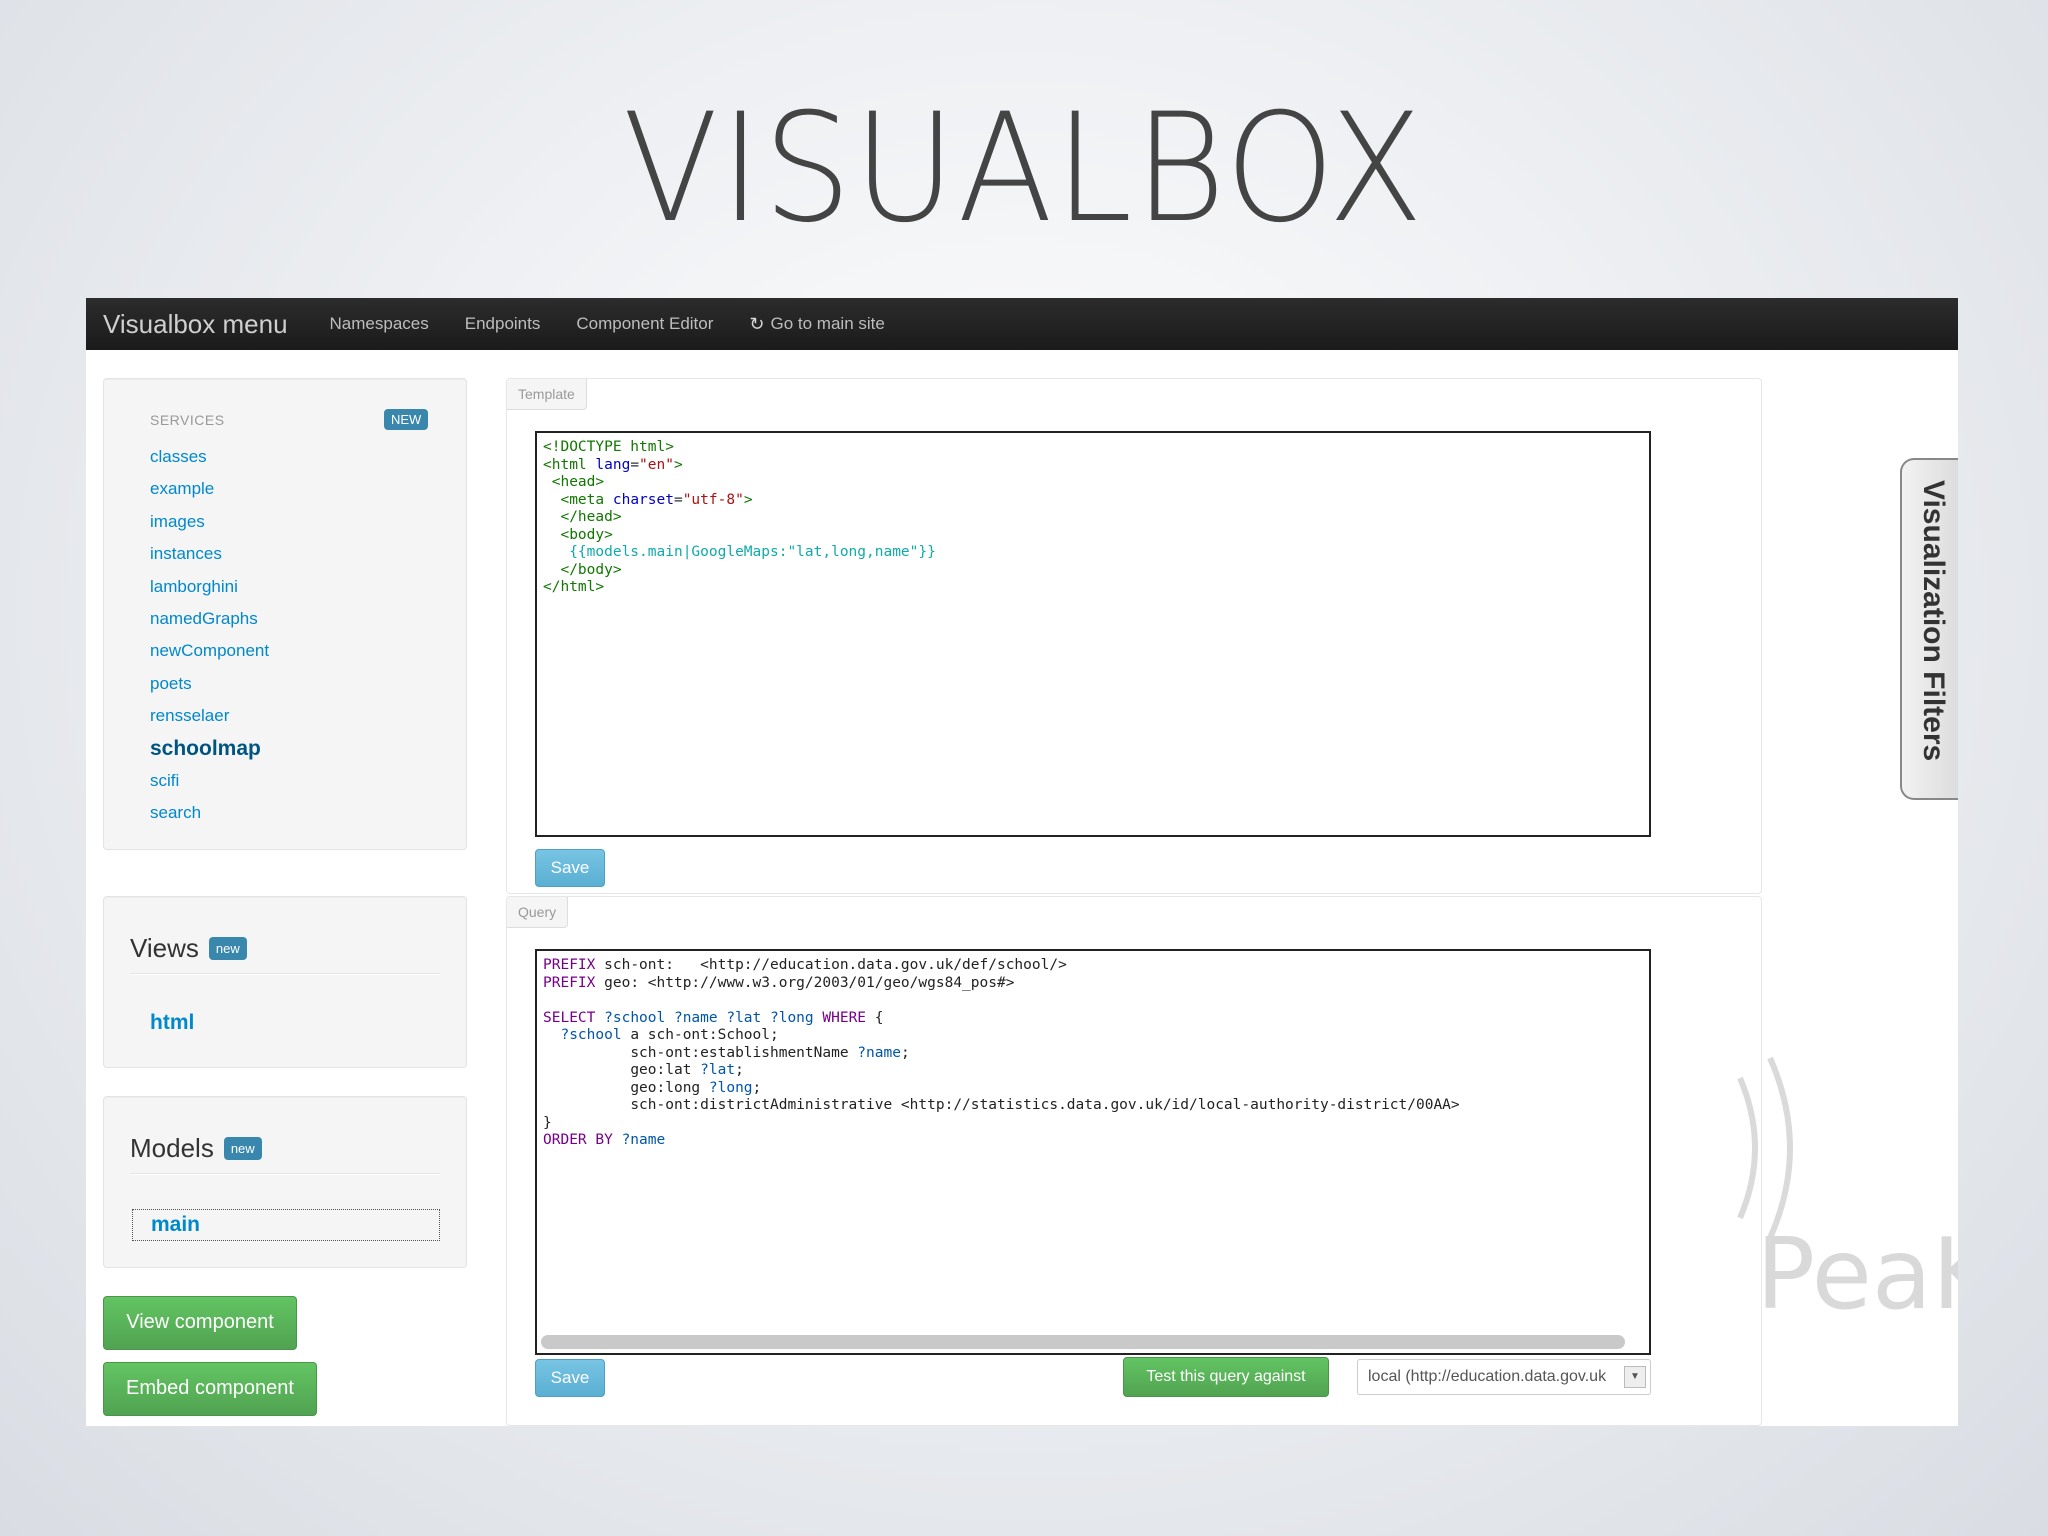  Describe the element at coordinates (285, 1182) in the screenshot. I see `models-panel: Models new main` at that location.